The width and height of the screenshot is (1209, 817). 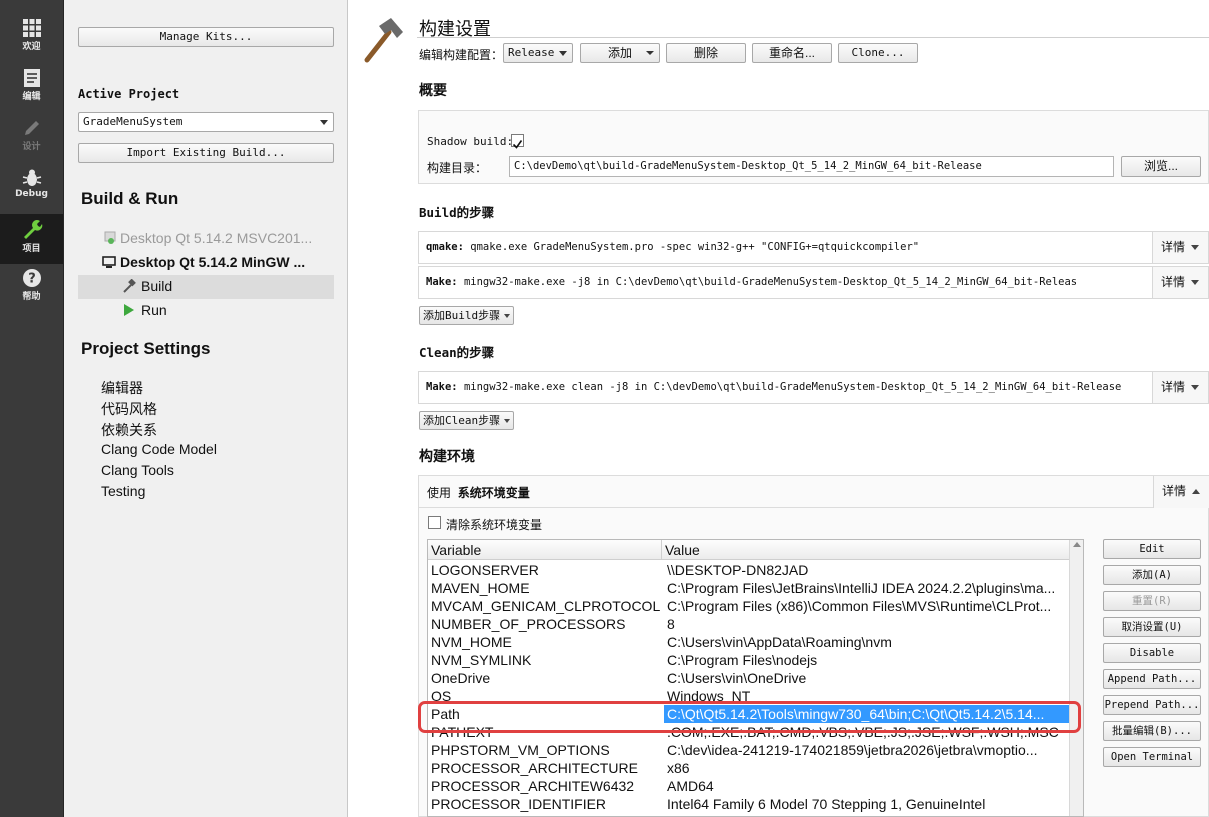 I want to click on column-header-value: Value, so click(x=872, y=550).